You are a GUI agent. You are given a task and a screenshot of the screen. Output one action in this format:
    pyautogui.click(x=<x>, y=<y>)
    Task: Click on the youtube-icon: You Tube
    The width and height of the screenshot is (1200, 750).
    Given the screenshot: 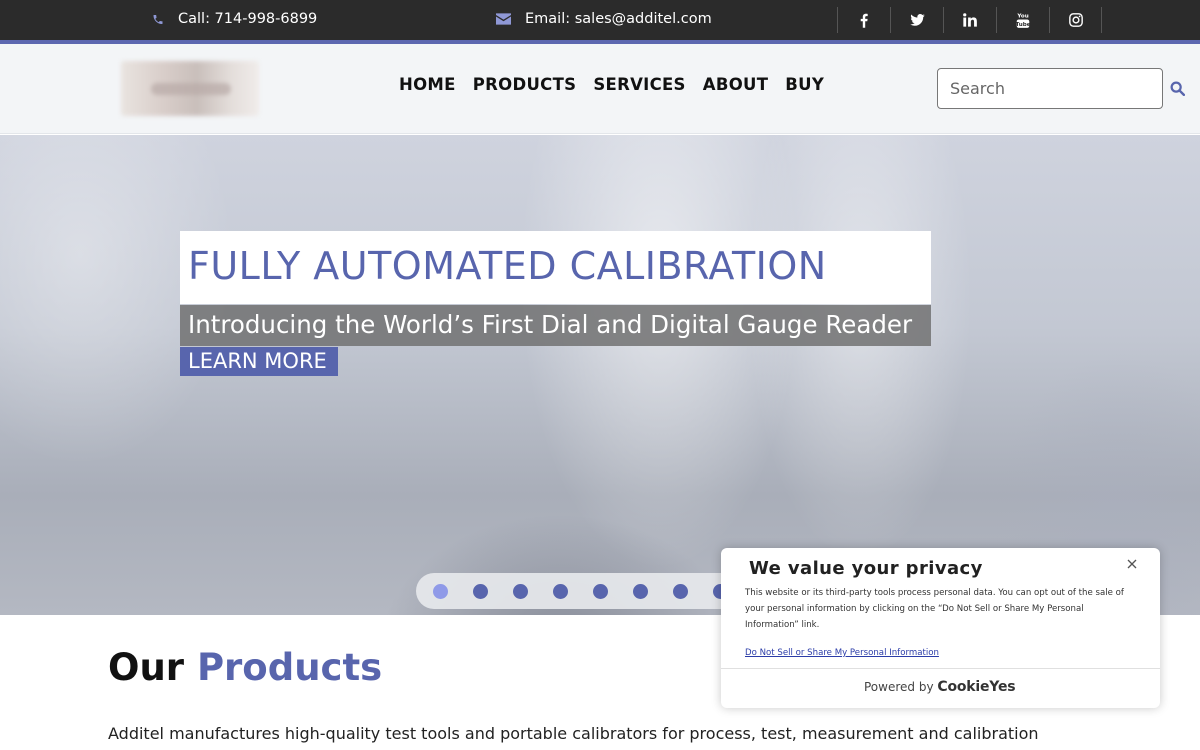 What is the action you would take?
    pyautogui.click(x=1023, y=20)
    